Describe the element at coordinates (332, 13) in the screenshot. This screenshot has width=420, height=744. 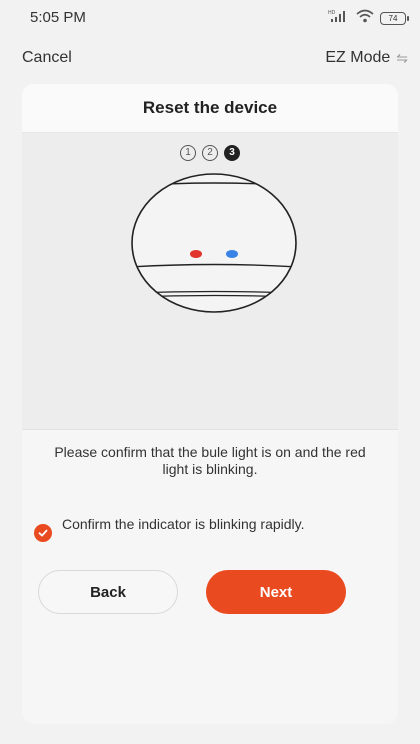
I see `svg-text: HD` at that location.